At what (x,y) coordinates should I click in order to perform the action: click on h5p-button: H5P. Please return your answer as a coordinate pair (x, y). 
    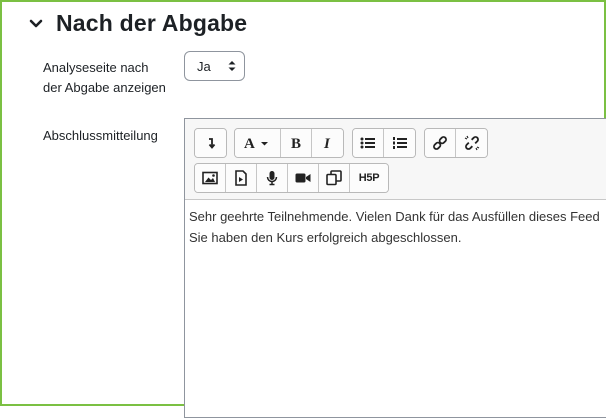
    Looking at the image, I should click on (369, 178).